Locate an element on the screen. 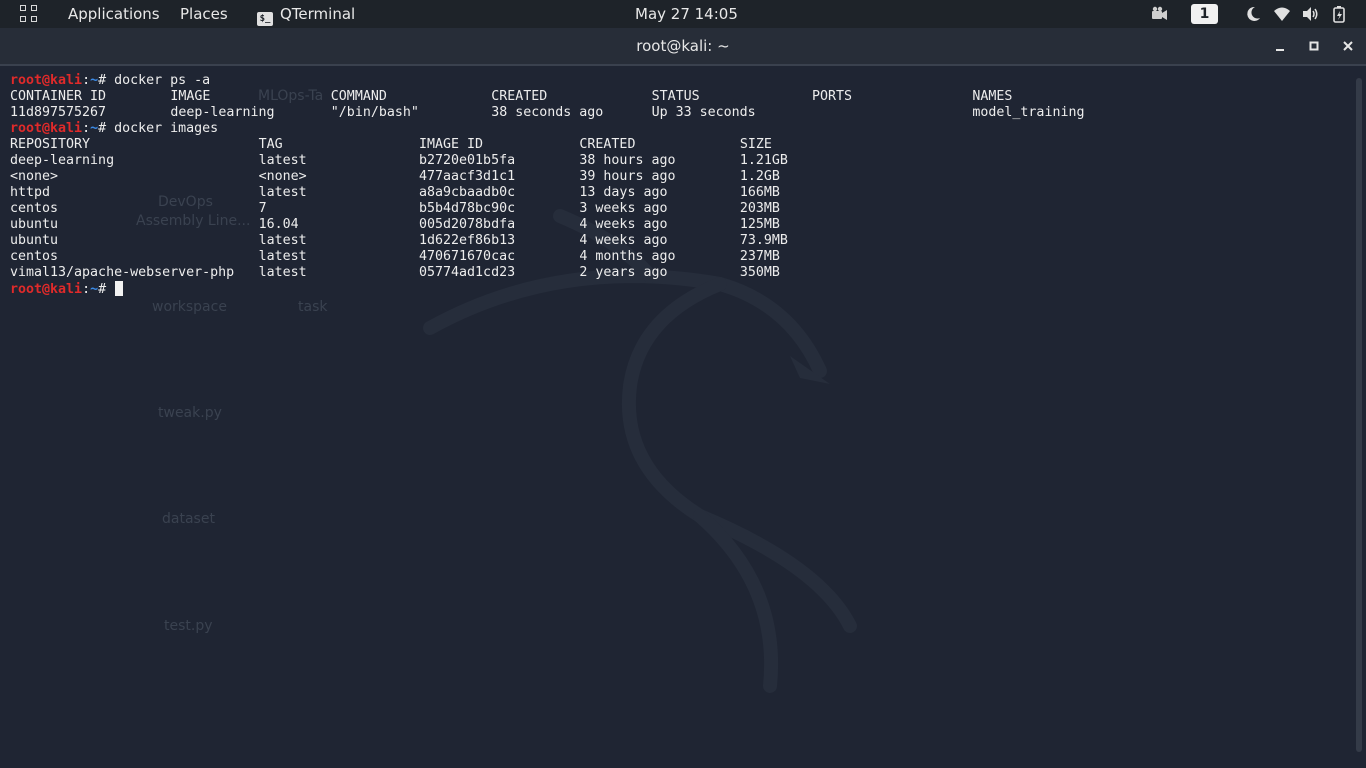  desktop-icon-label: workspace is located at coordinates (189, 307).